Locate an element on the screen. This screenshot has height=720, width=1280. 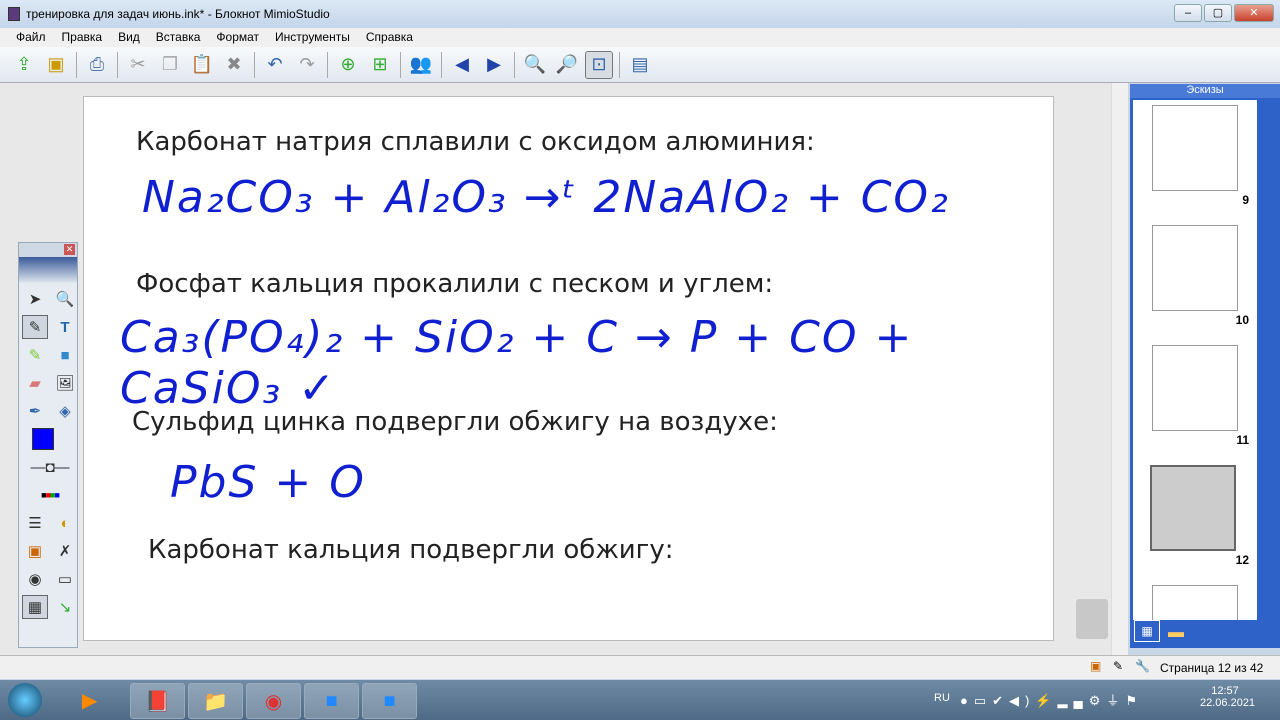
task-line-4: Карбонат кальция подвергли обжигу: is located at coordinates (411, 550).